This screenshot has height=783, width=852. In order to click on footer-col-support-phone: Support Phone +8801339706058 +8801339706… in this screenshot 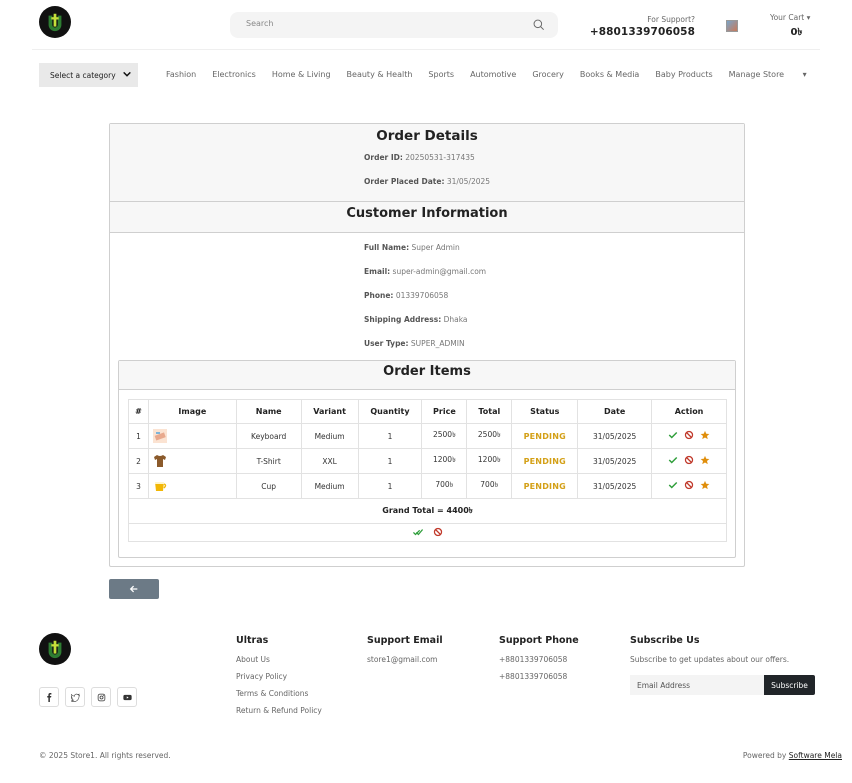, I will do `click(539, 662)`.